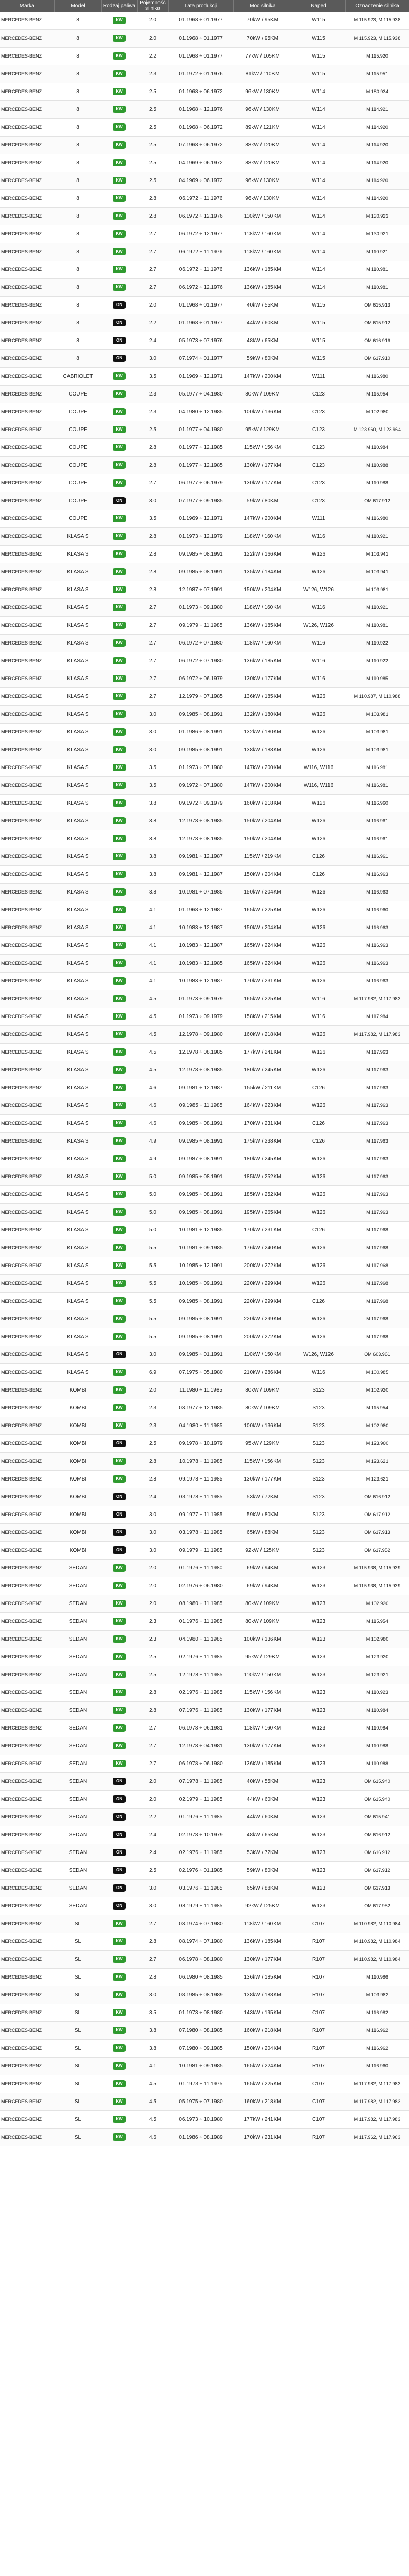 This screenshot has height=2576, width=409. What do you see at coordinates (318, 163) in the screenshot?
I see `cell-naped: W114` at bounding box center [318, 163].